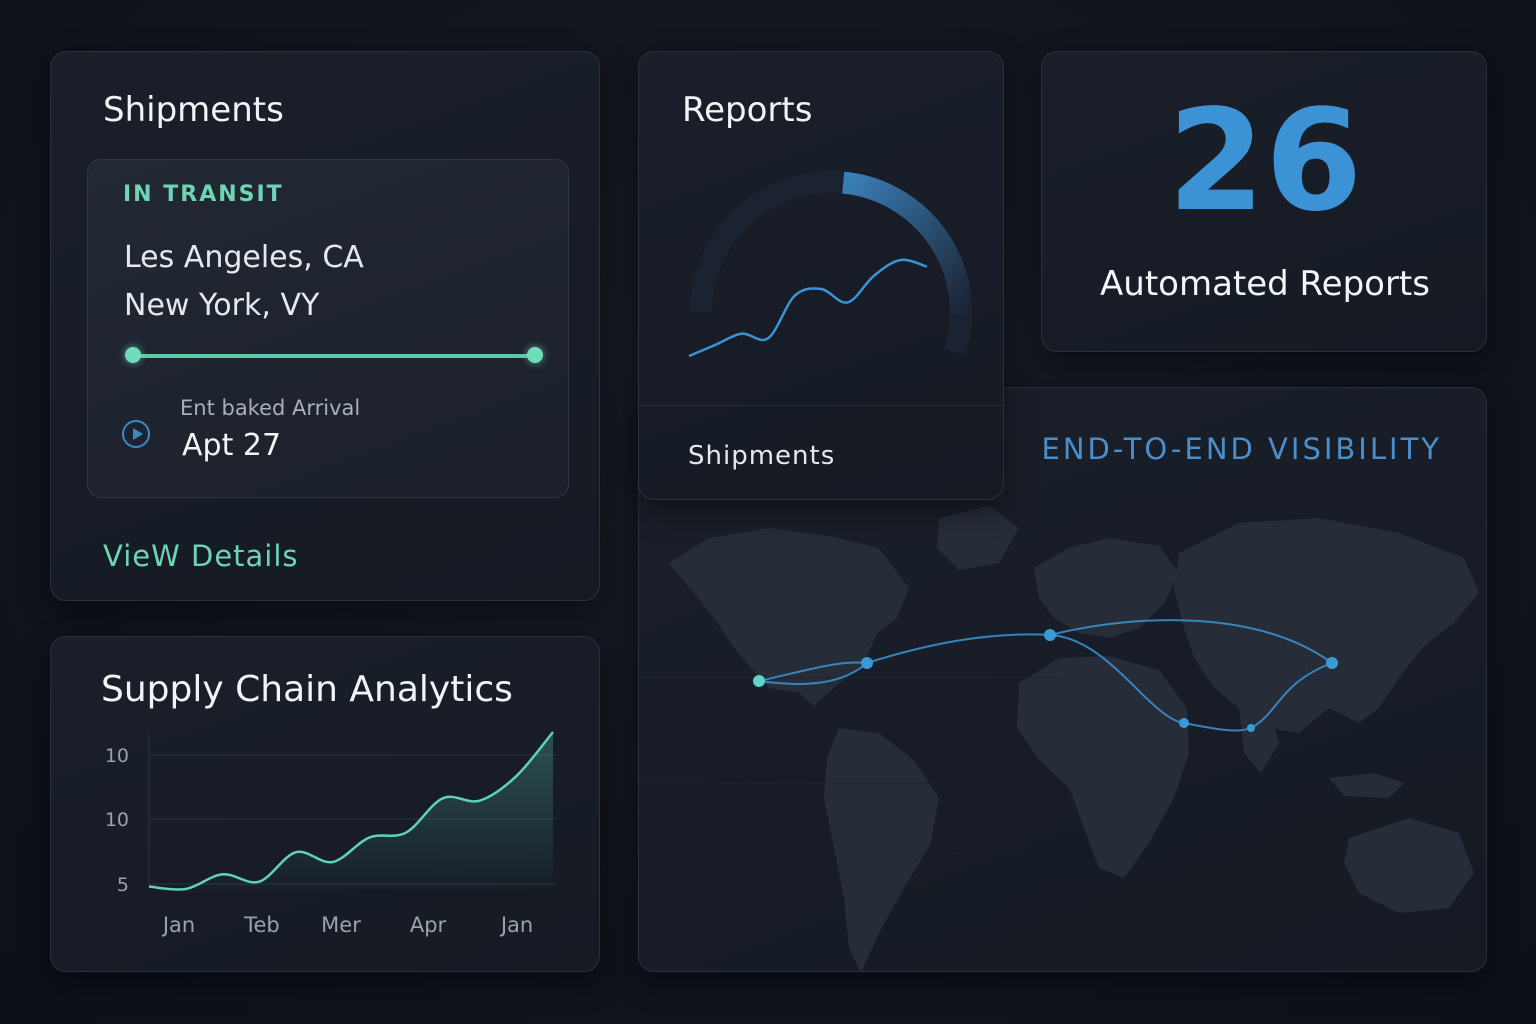 The height and width of the screenshot is (1024, 1536). I want to click on route-end-dot, so click(535, 355).